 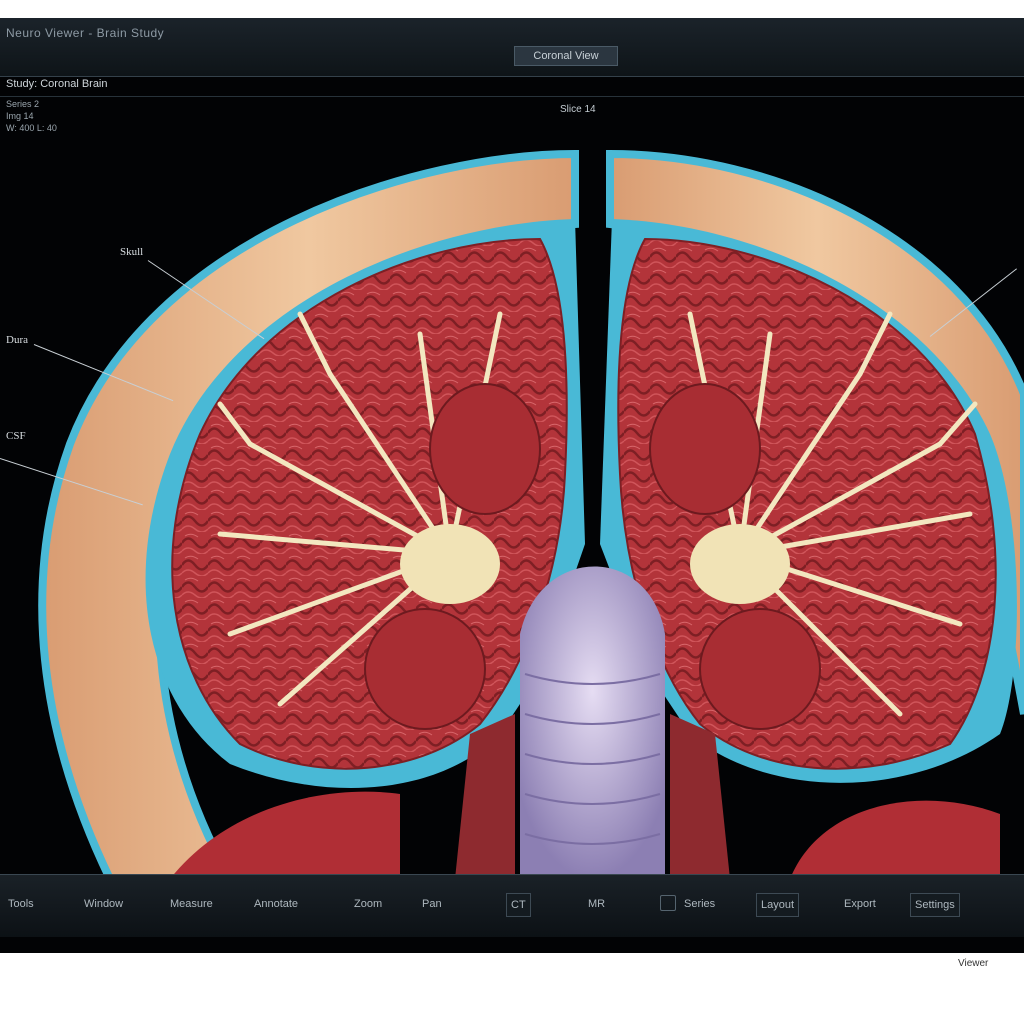 I want to click on nucleus-right-upper, so click(x=705, y=449).